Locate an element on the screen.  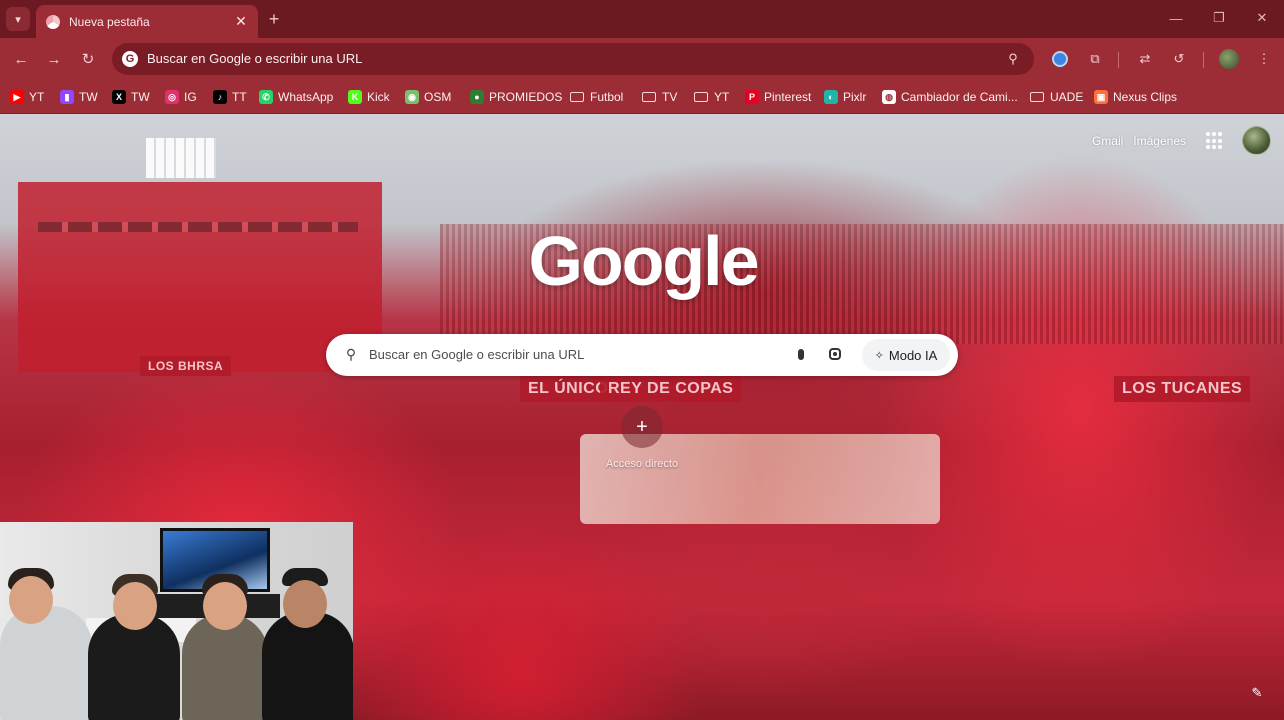
plus-icon: + is located at coordinates (274, 18).